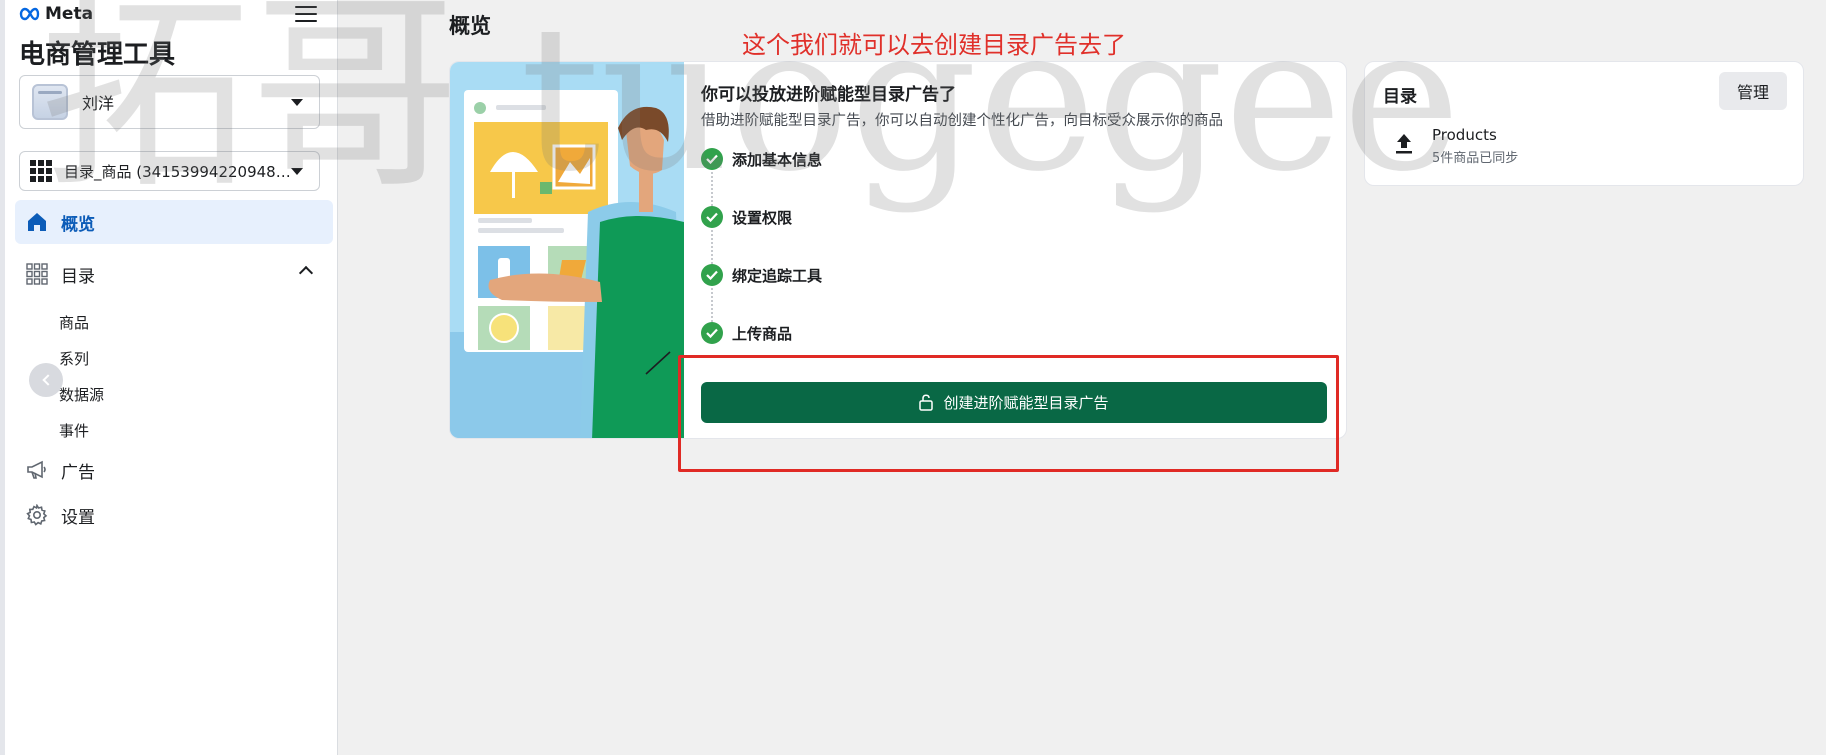 The width and height of the screenshot is (1826, 755). What do you see at coordinates (306, 273) in the screenshot?
I see `chevron-up-icon` at bounding box center [306, 273].